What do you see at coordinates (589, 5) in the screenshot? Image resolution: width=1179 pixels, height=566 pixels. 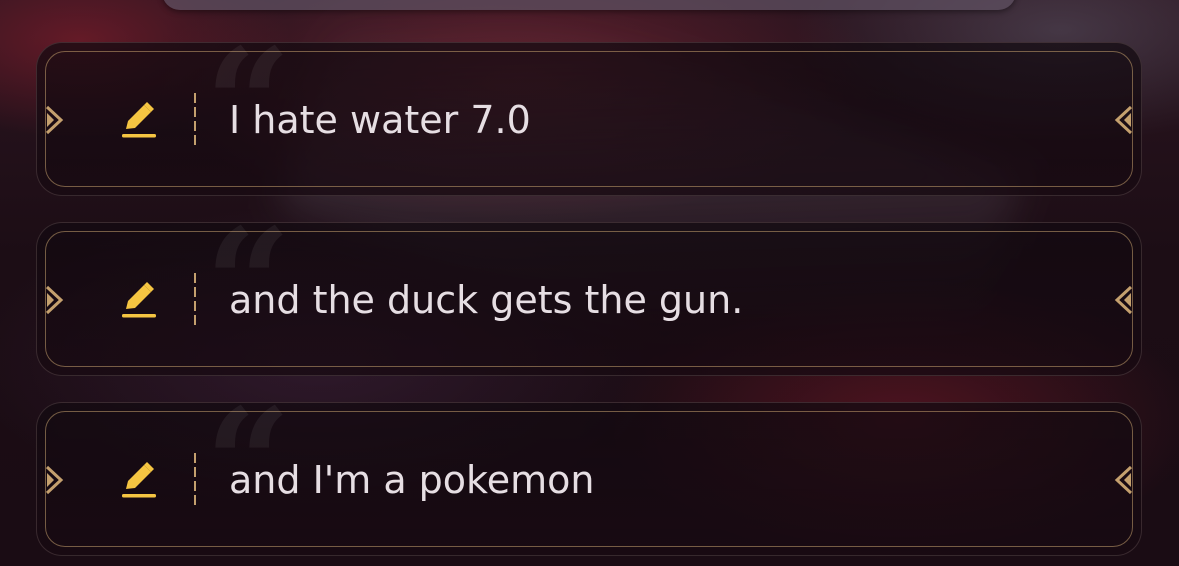 I see `top-panel` at bounding box center [589, 5].